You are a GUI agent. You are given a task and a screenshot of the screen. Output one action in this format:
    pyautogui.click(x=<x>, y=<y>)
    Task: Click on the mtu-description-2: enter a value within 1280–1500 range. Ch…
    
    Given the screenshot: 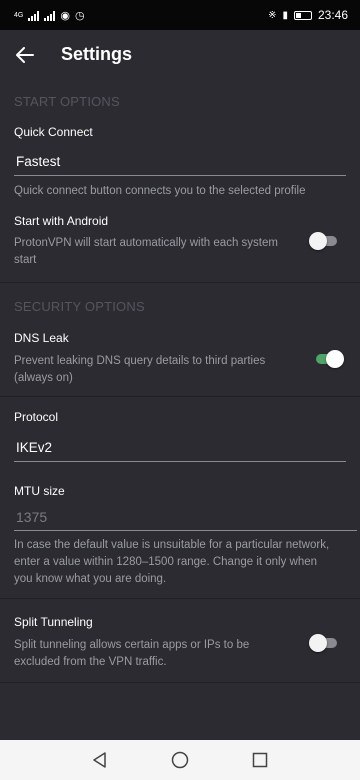 What is the action you would take?
    pyautogui.click(x=166, y=562)
    